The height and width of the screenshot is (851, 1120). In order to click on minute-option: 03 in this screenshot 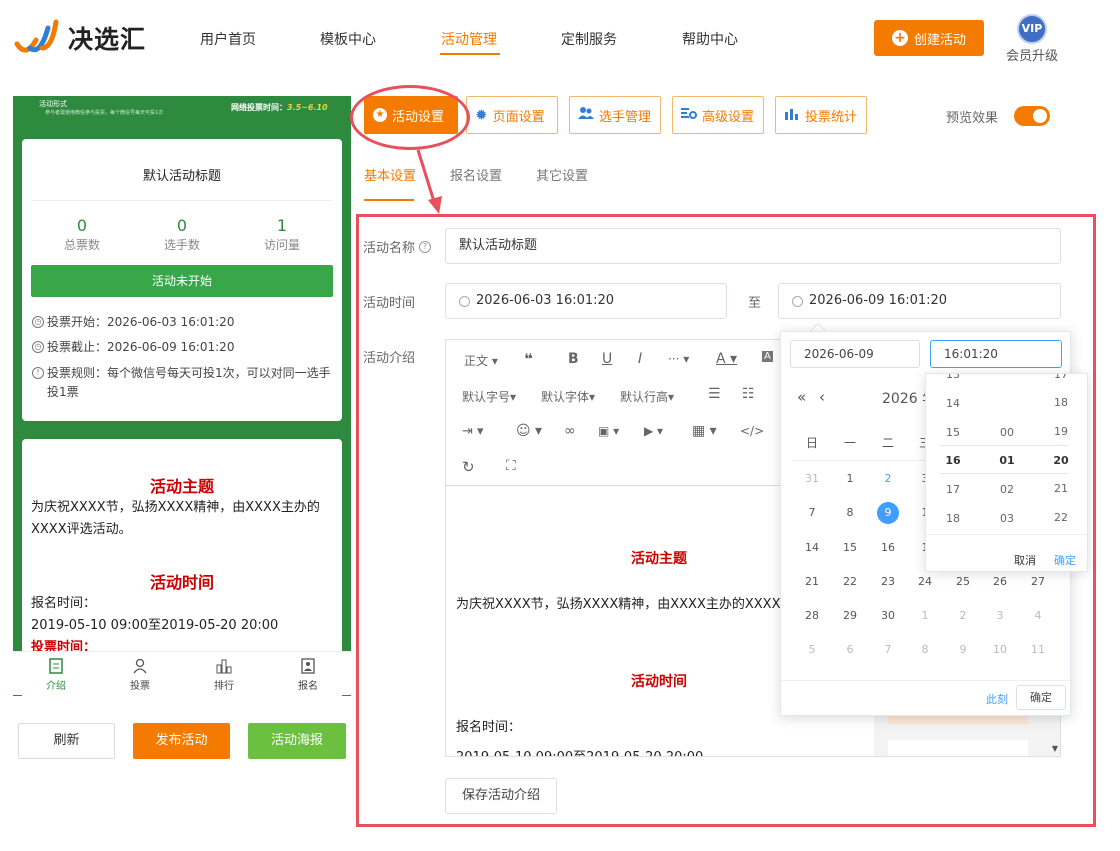, I will do `click(1007, 518)`.